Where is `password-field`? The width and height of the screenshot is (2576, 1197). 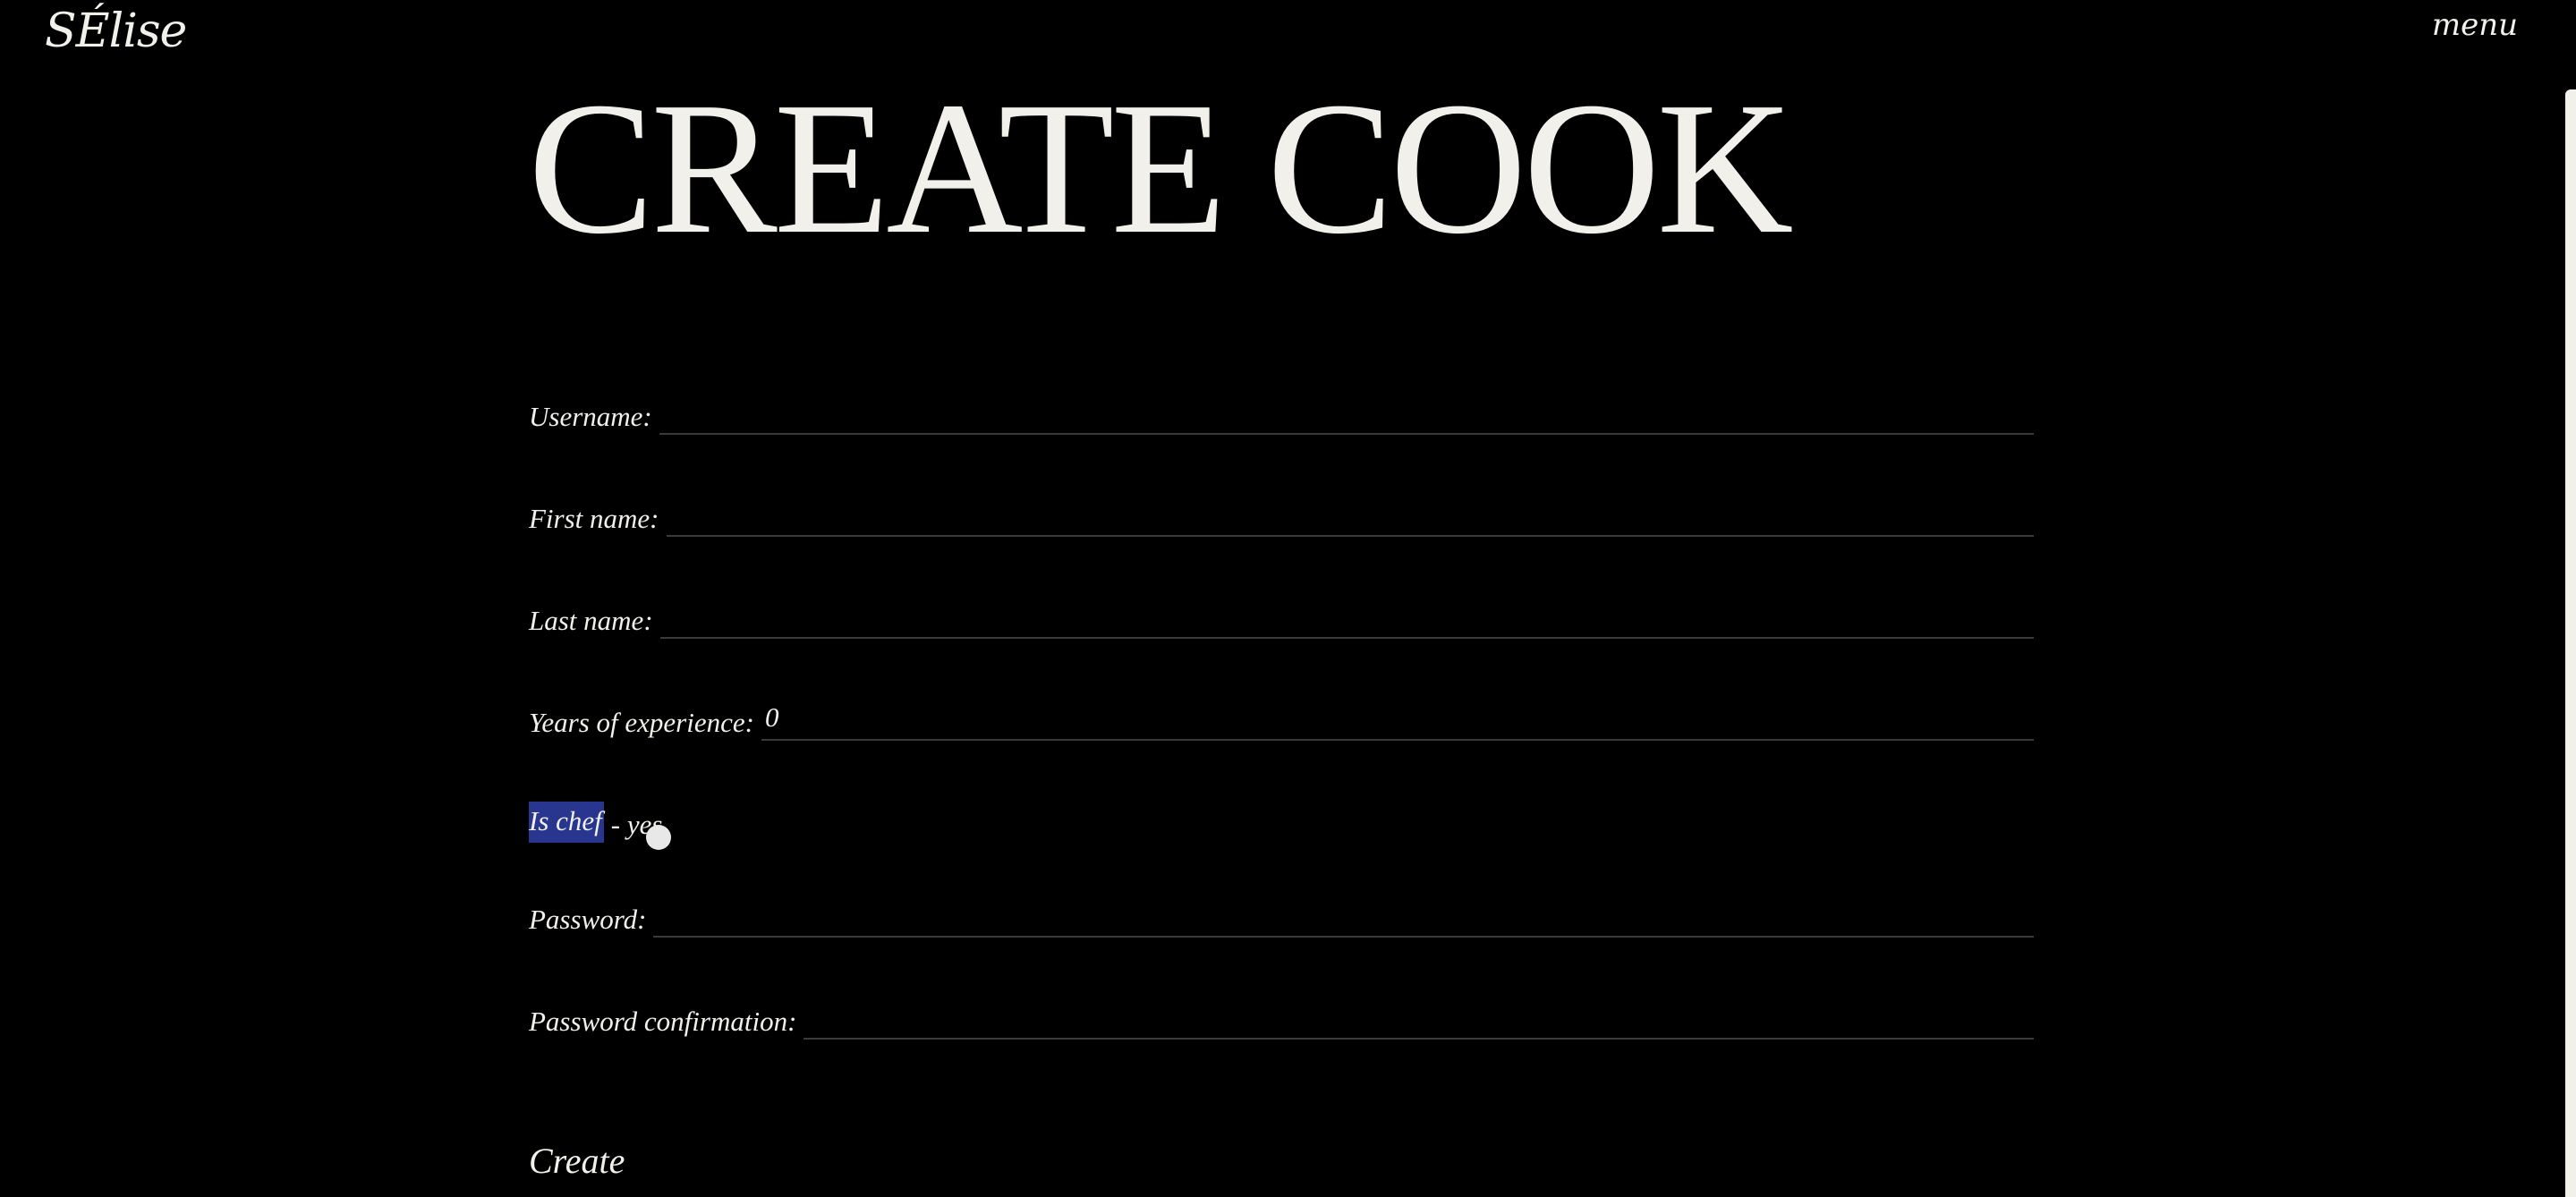
password-field is located at coordinates (1343, 916).